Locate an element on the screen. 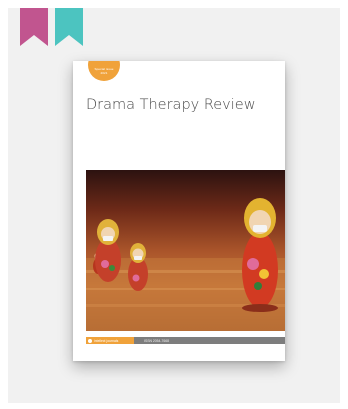  journal-title: Drama Therapy Review is located at coordinates (171, 105).